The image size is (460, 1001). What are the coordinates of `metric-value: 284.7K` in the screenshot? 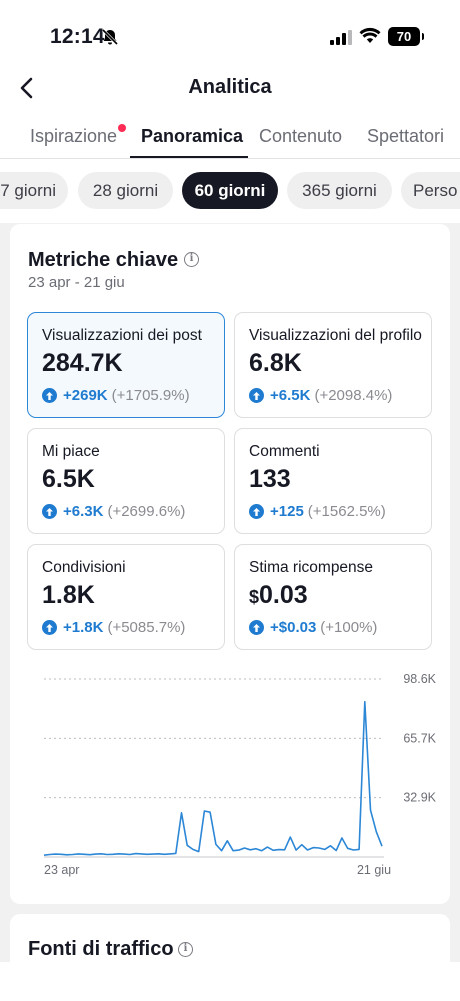 It's located at (82, 363).